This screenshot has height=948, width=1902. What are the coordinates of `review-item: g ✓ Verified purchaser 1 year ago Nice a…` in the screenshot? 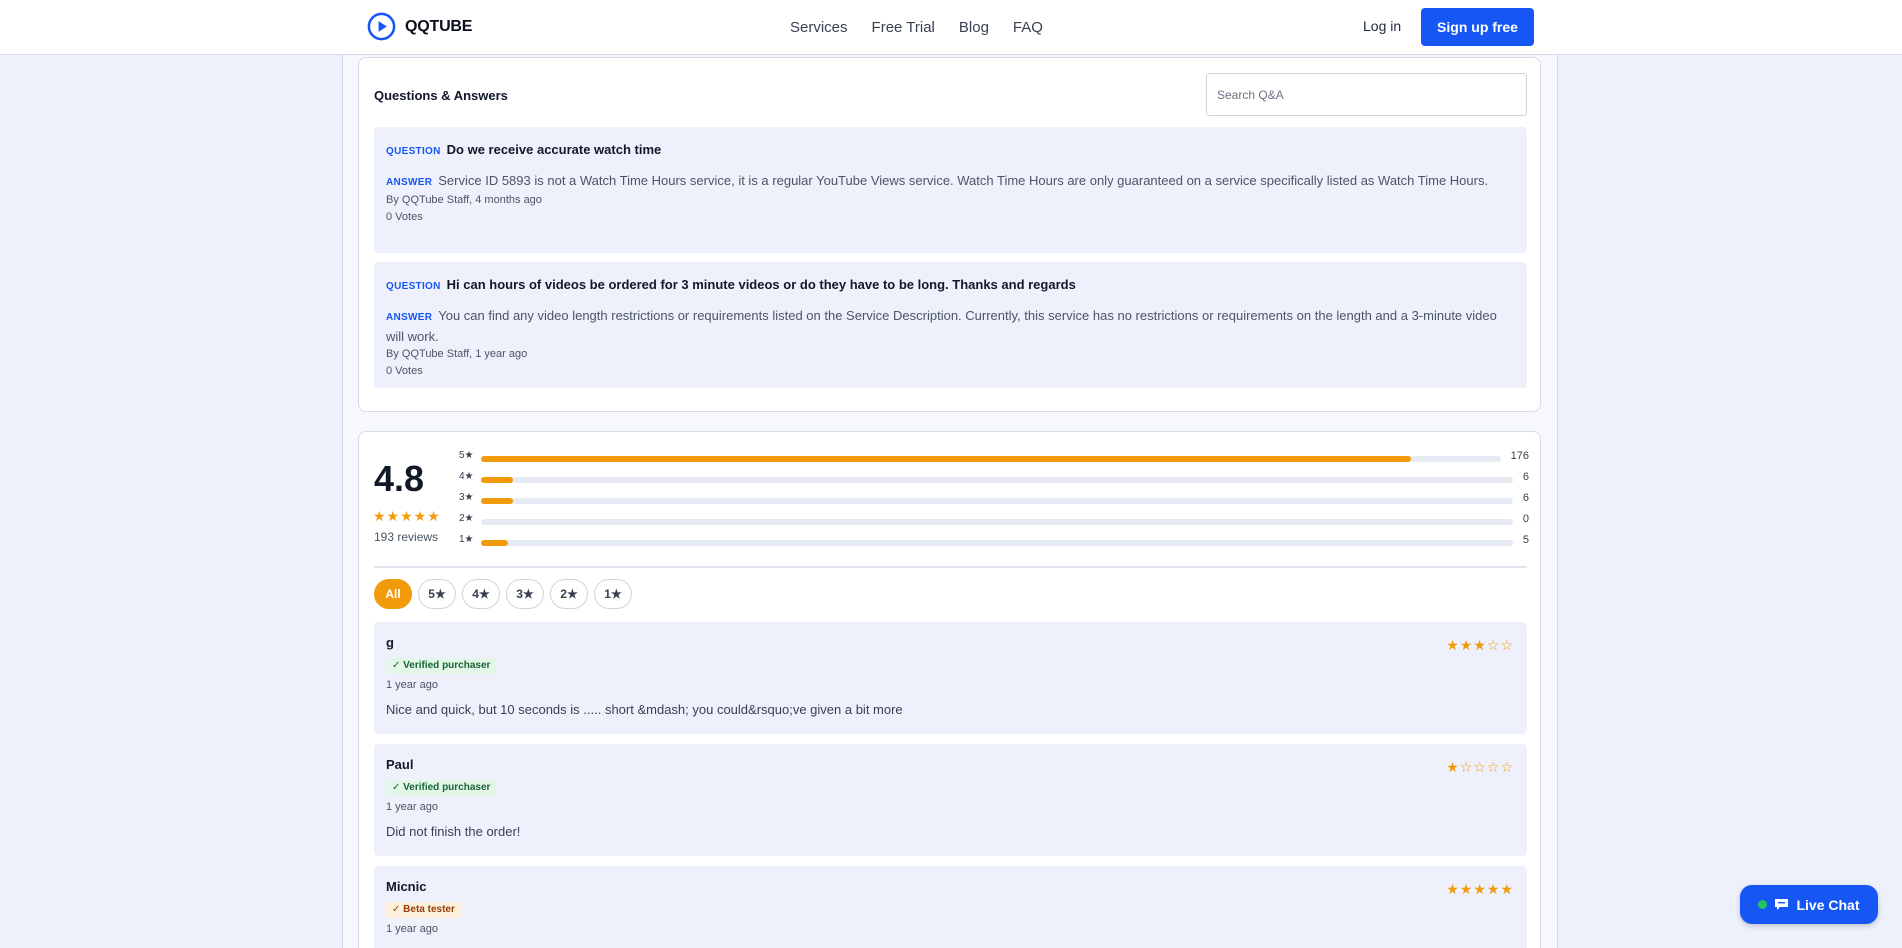 It's located at (950, 678).